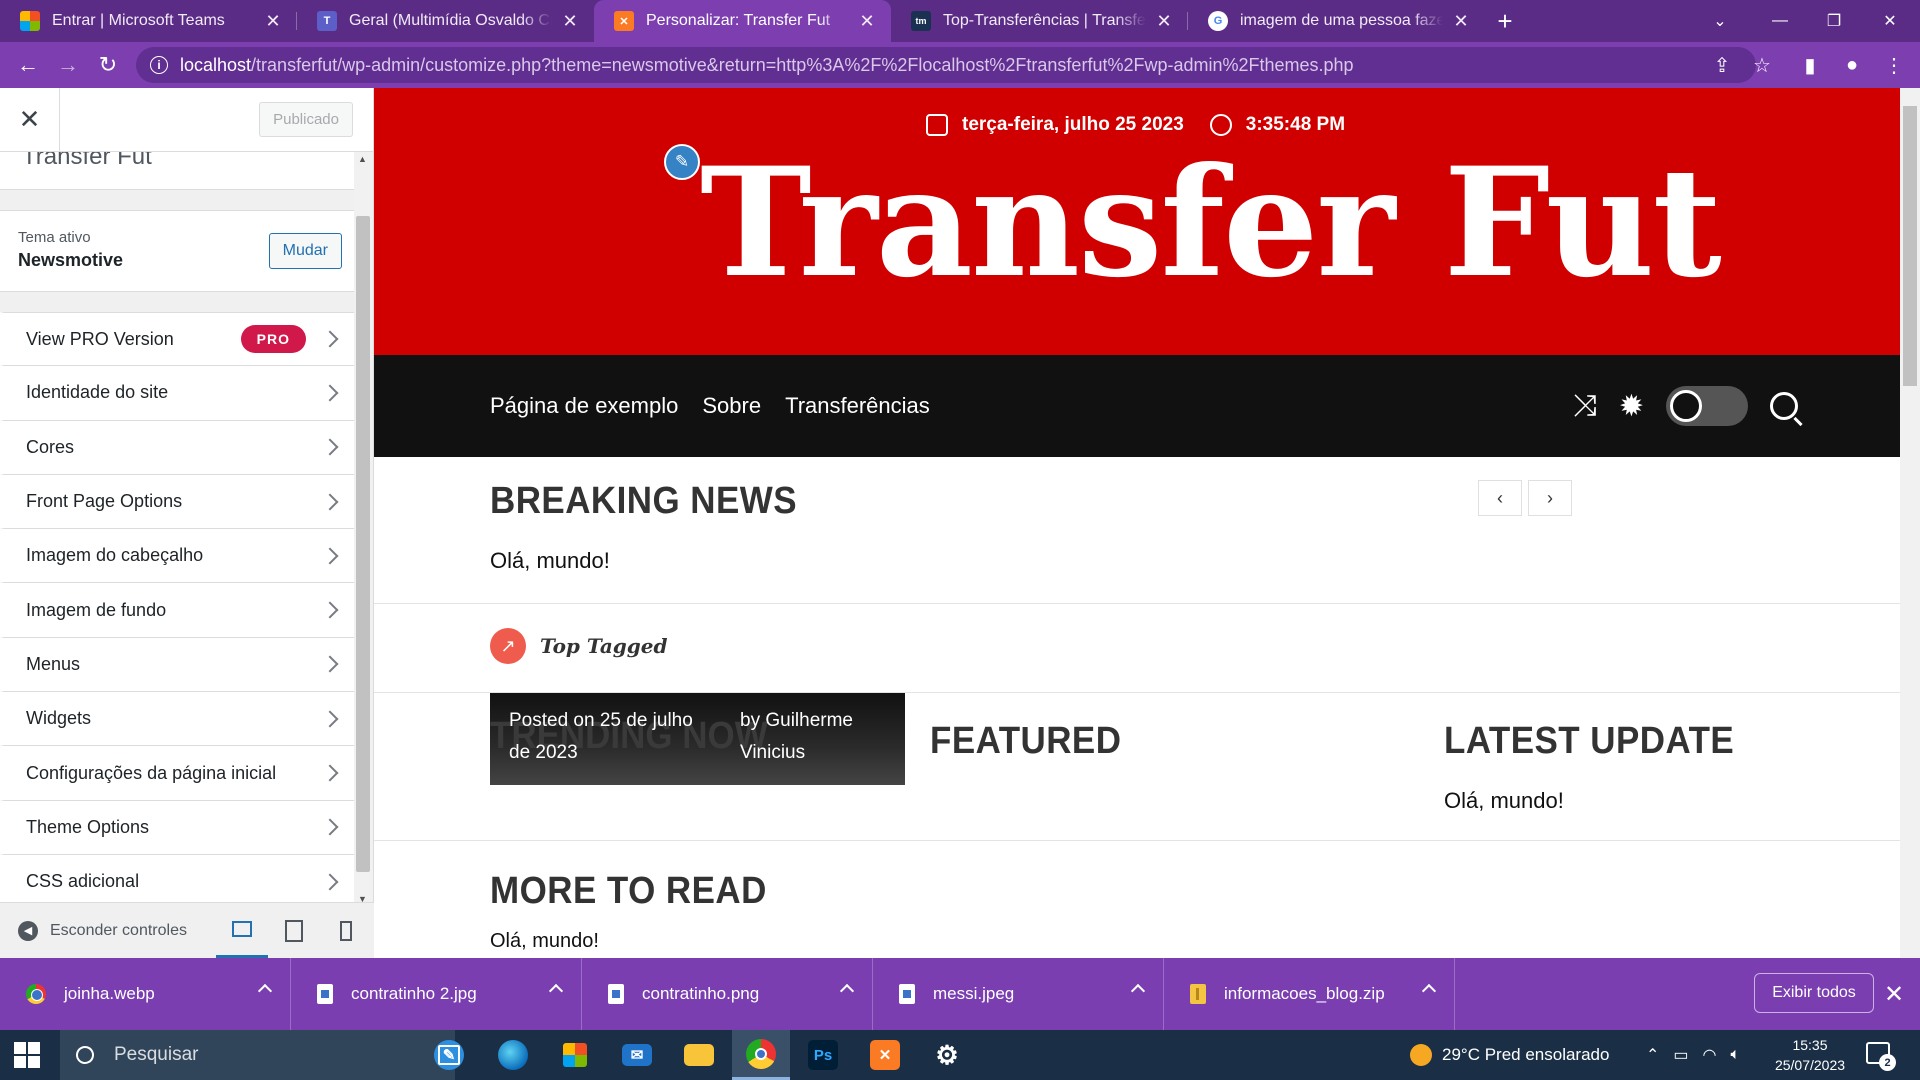  What do you see at coordinates (1707, 406) in the screenshot?
I see `dark-mode-toggle` at bounding box center [1707, 406].